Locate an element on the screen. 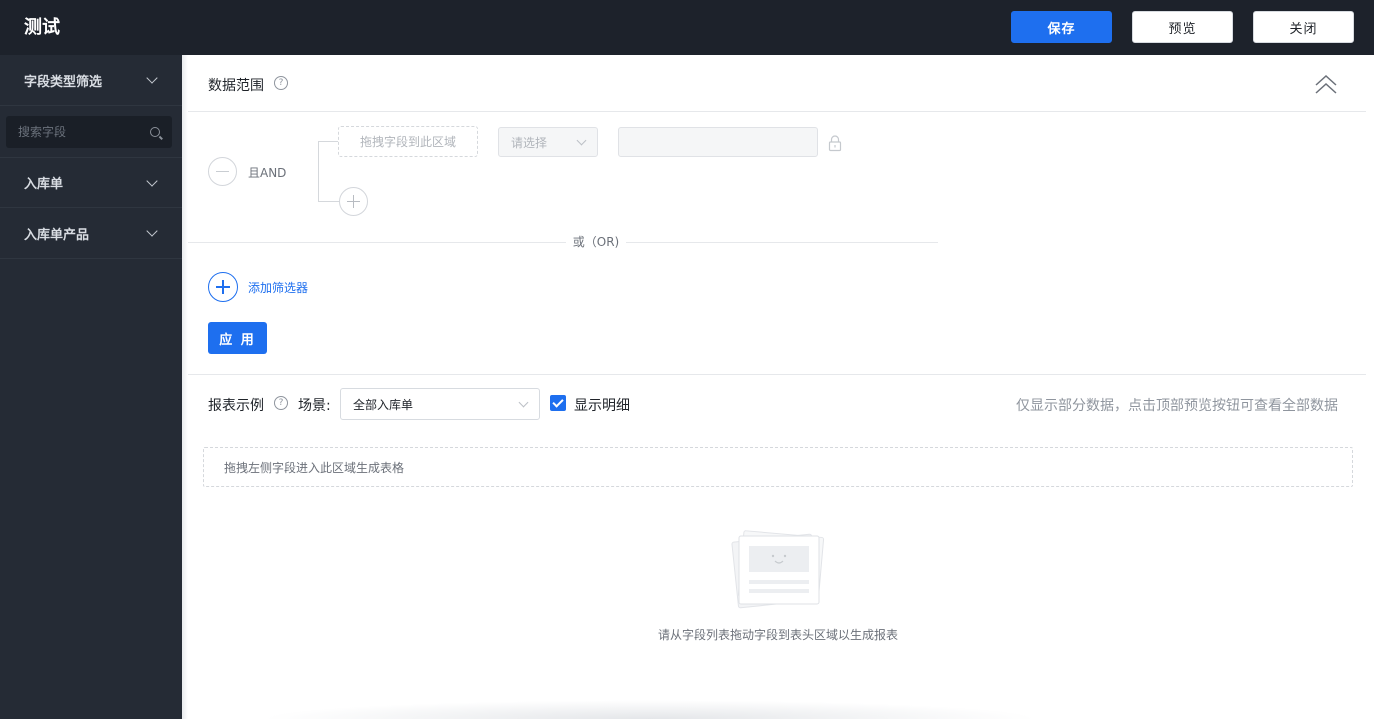 This screenshot has width=1374, height=719. add-condition-button is located at coordinates (353, 201).